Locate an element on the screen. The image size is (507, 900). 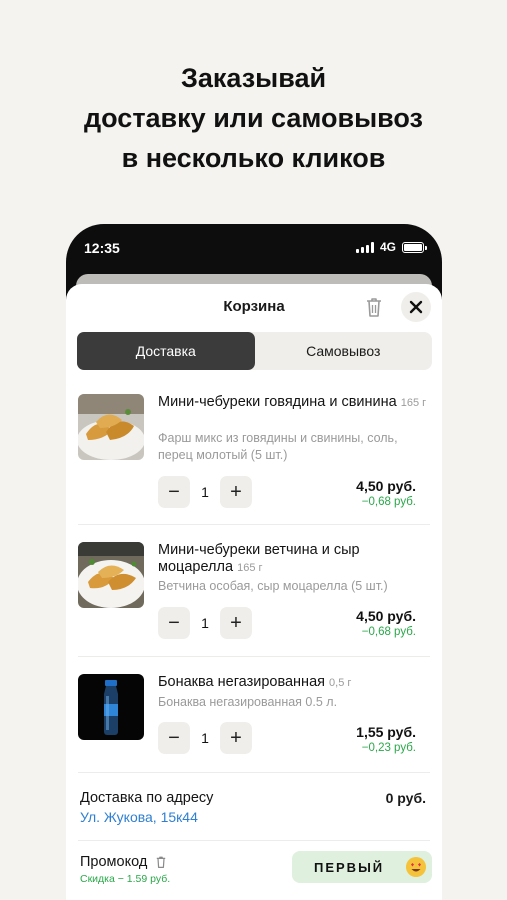
smiling-face-emoji-icon is located at coordinates (416, 867).